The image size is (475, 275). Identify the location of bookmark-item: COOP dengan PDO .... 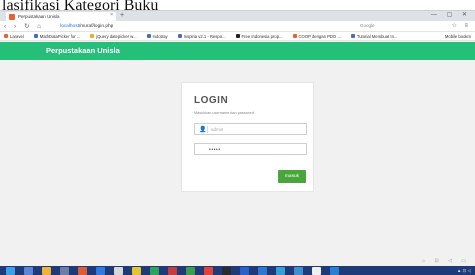
(316, 36).